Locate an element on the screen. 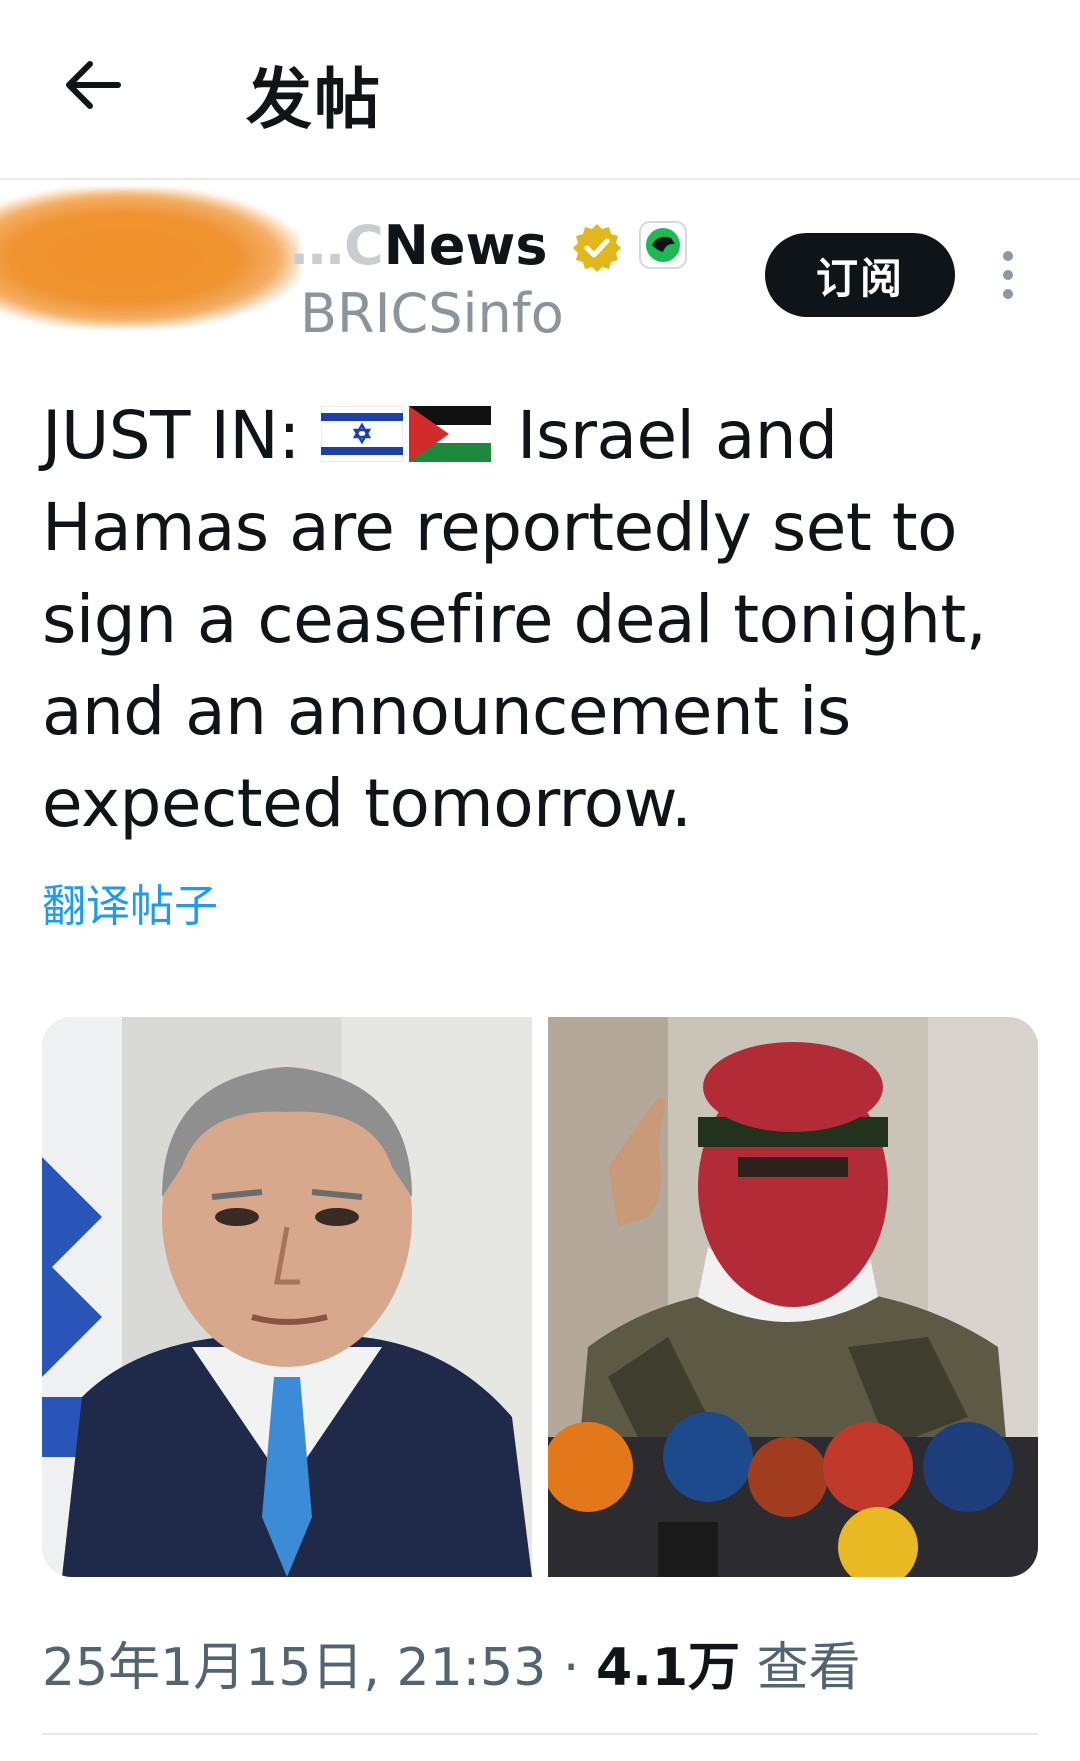 The width and height of the screenshot is (1080, 1761). back-button is located at coordinates (93, 85).